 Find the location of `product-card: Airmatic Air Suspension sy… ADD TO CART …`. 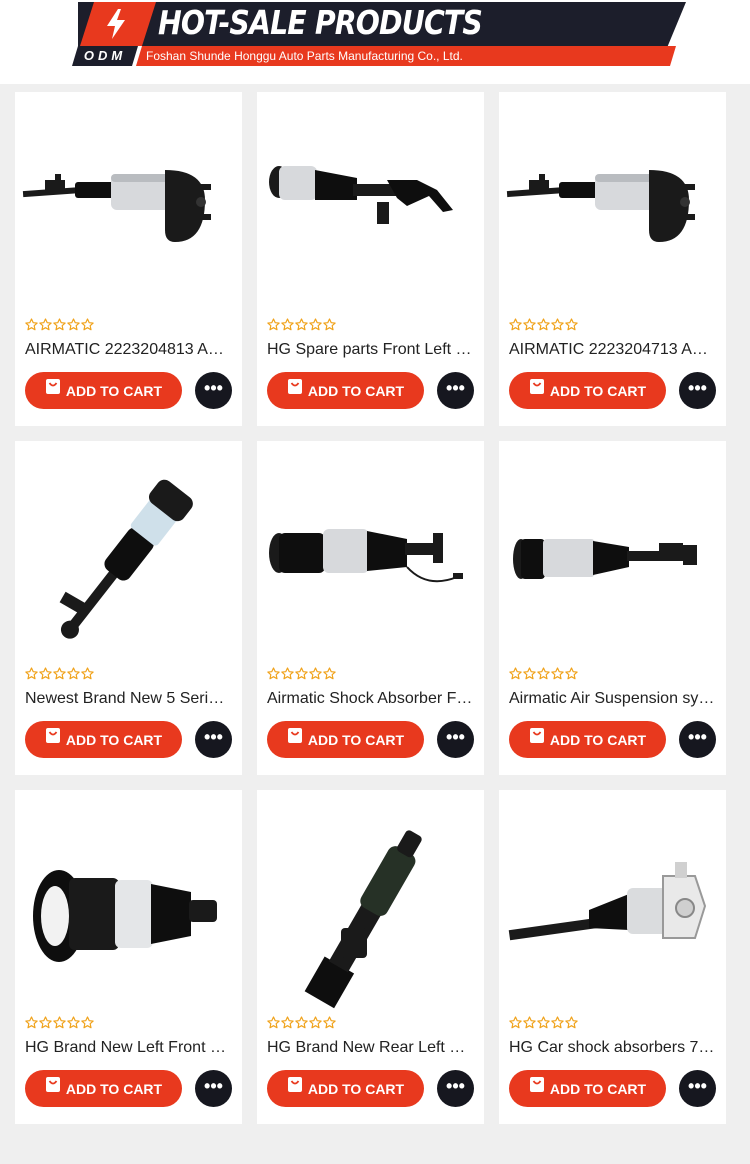

product-card: Airmatic Air Suspension sy… ADD TO CART … is located at coordinates (612, 608).